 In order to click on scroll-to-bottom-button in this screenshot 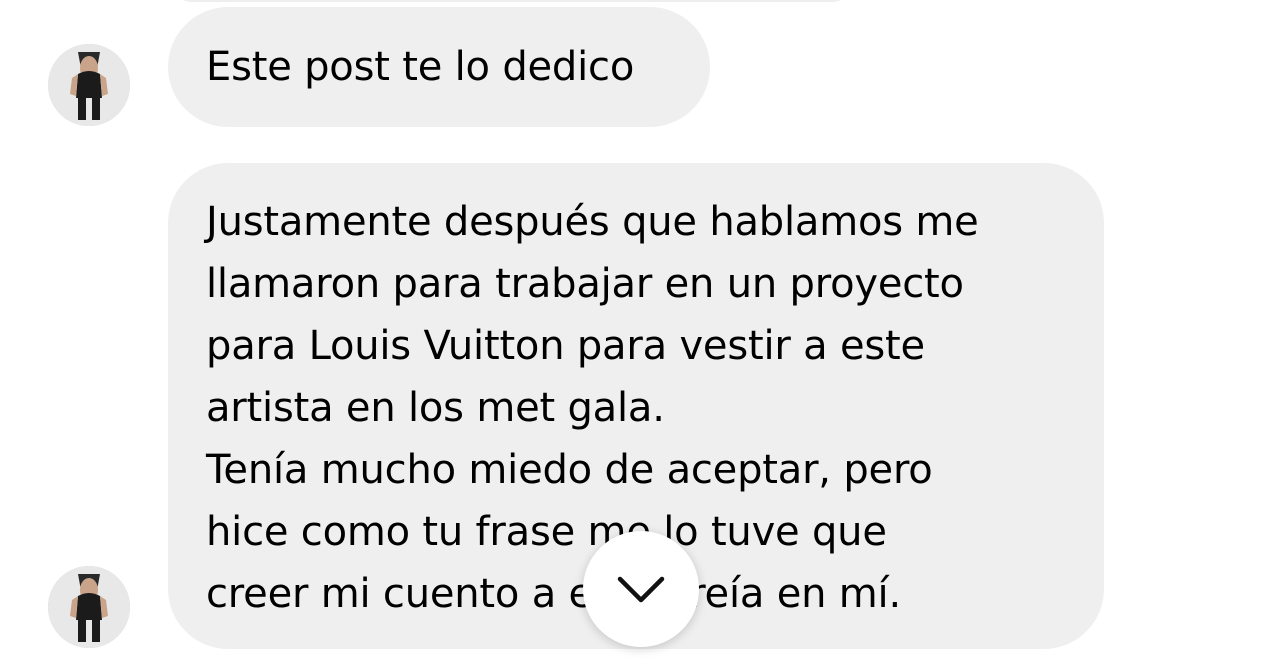, I will do `click(641, 589)`.